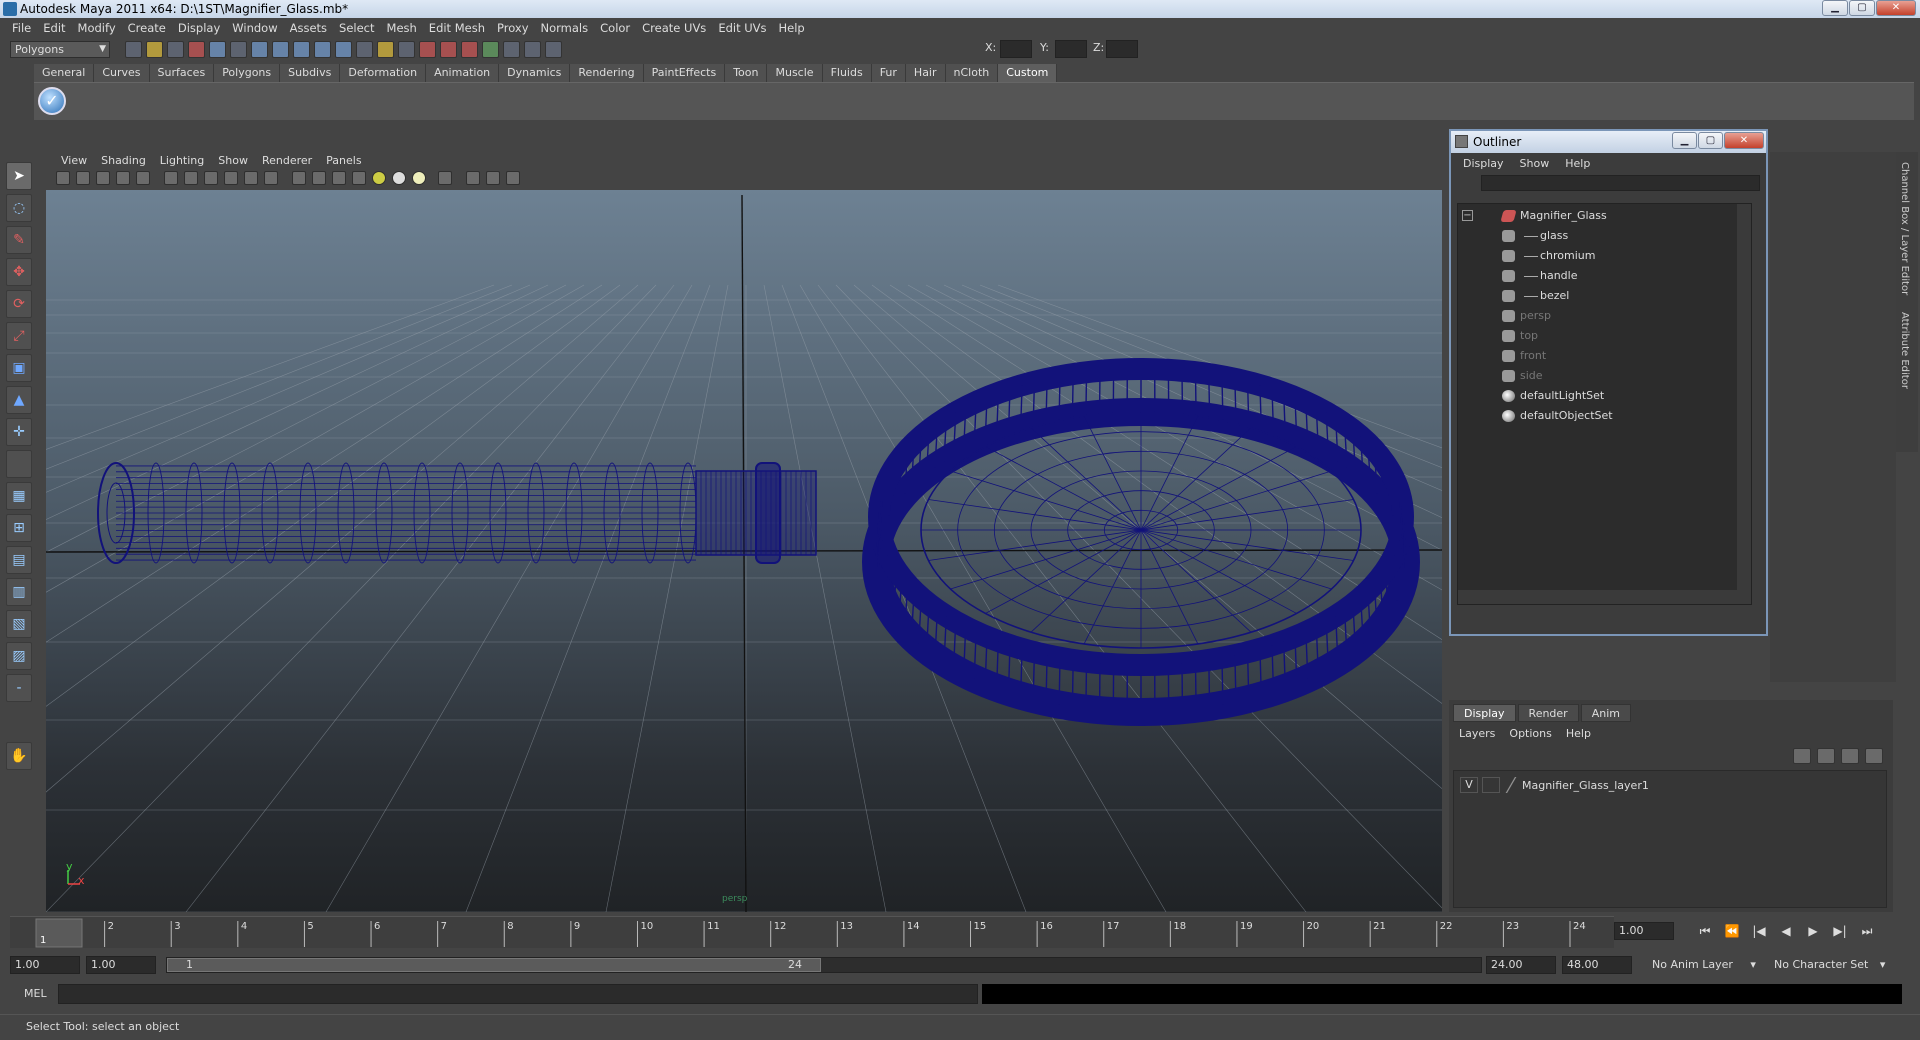 The height and width of the screenshot is (1040, 1920). I want to click on make-live-icon, so click(343, 49).